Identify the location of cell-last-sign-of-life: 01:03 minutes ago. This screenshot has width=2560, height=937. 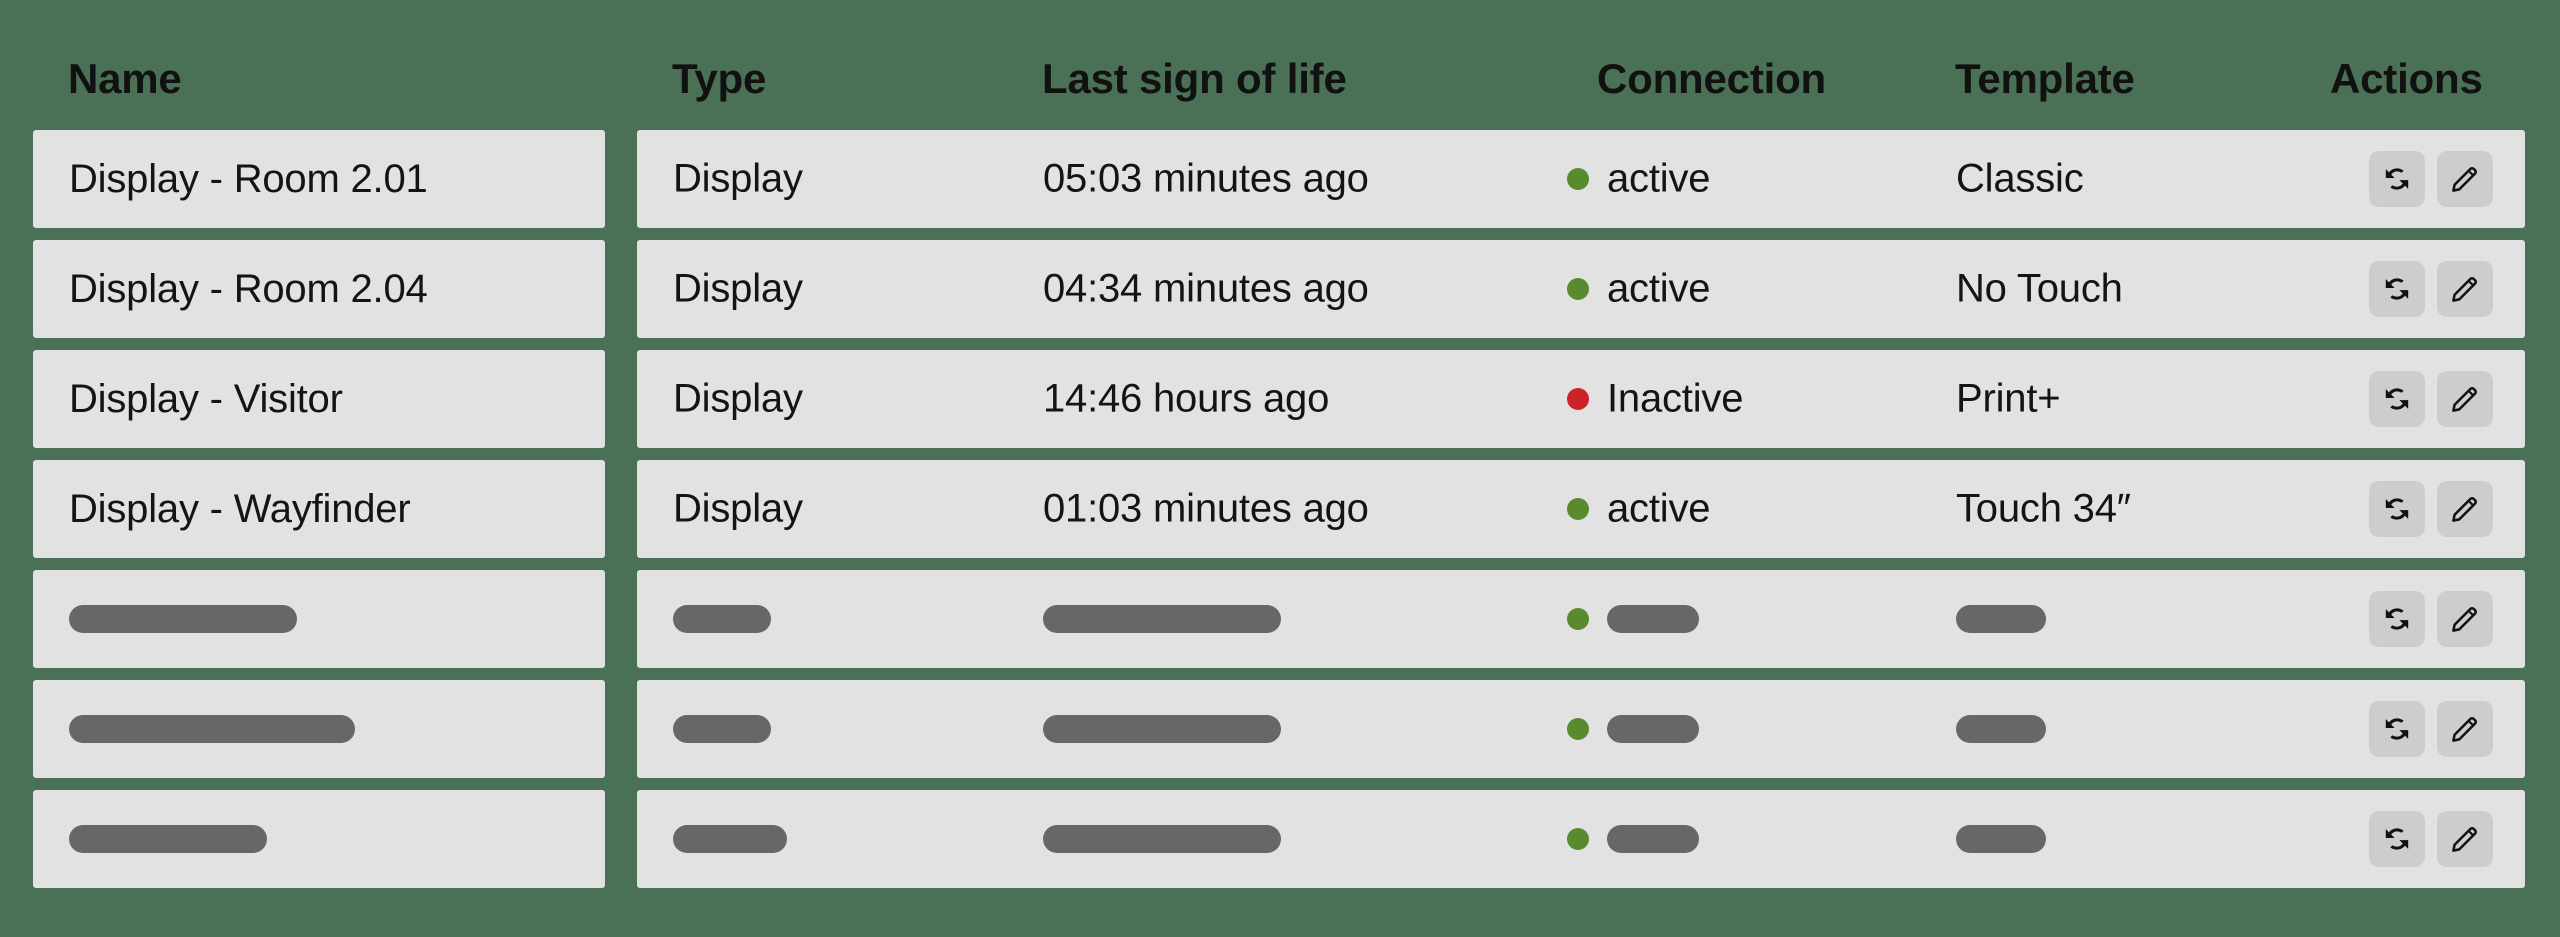
(1206, 508).